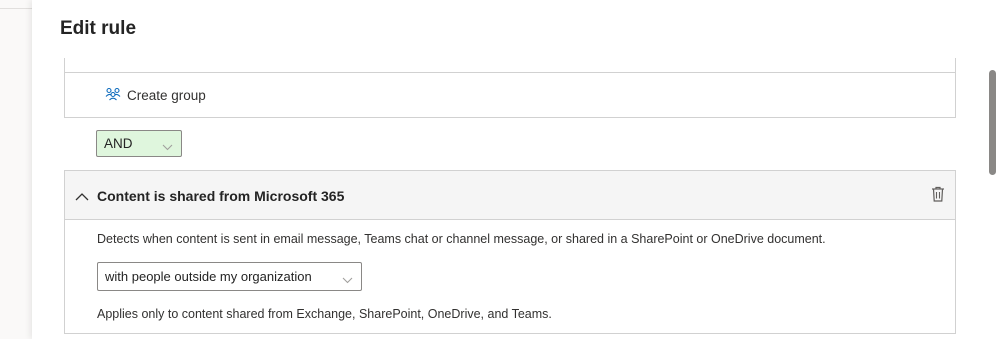 The image size is (999, 339). I want to click on sharing-scope-value: with people outside my organization, so click(208, 276).